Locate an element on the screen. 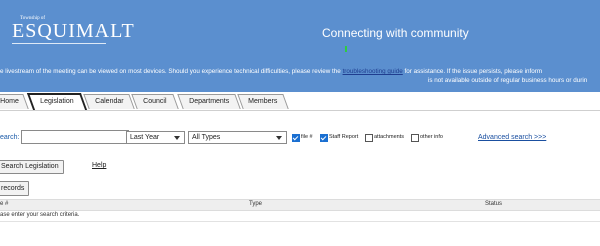 Image resolution: width=600 pixels, height=246 pixels. search-legislation-button: Search Legislation is located at coordinates (32, 167).